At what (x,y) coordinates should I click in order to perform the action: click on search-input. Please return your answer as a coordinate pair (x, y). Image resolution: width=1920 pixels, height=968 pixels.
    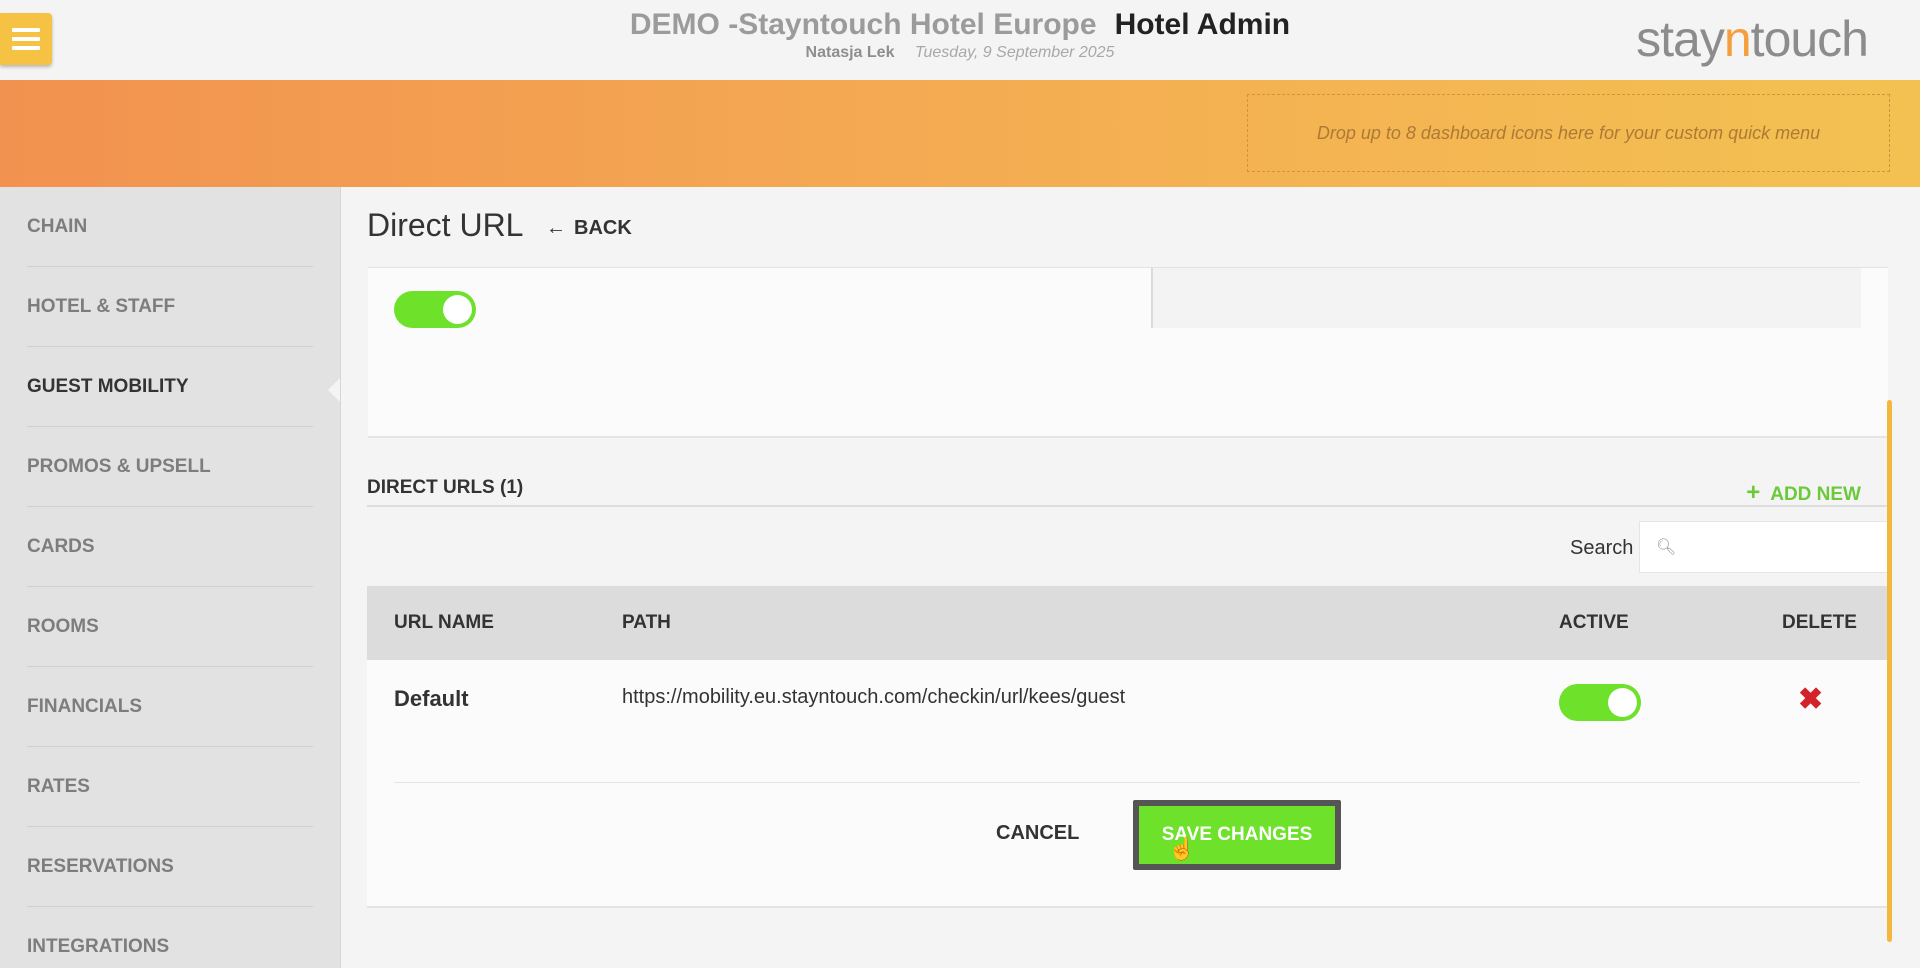
    Looking at the image, I should click on (1780, 548).